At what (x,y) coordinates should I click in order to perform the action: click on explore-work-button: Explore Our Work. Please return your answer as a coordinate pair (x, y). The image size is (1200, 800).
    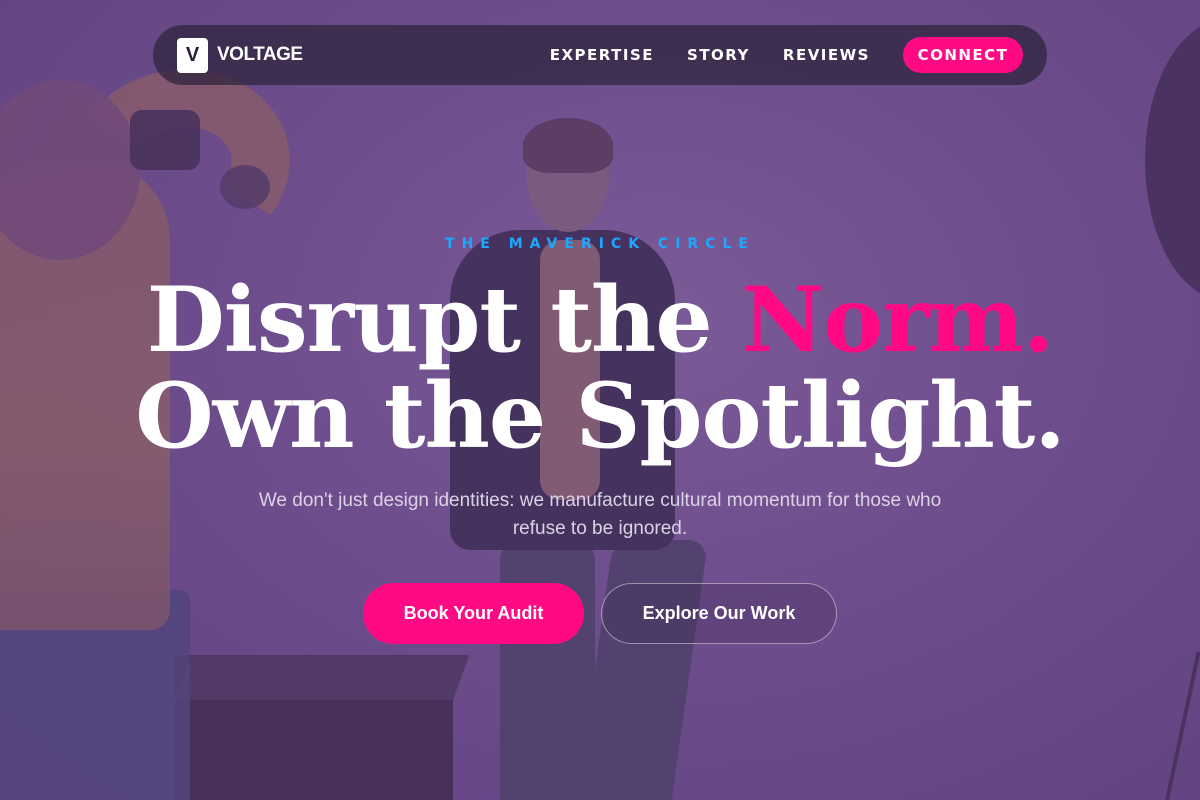
    Looking at the image, I should click on (719, 613).